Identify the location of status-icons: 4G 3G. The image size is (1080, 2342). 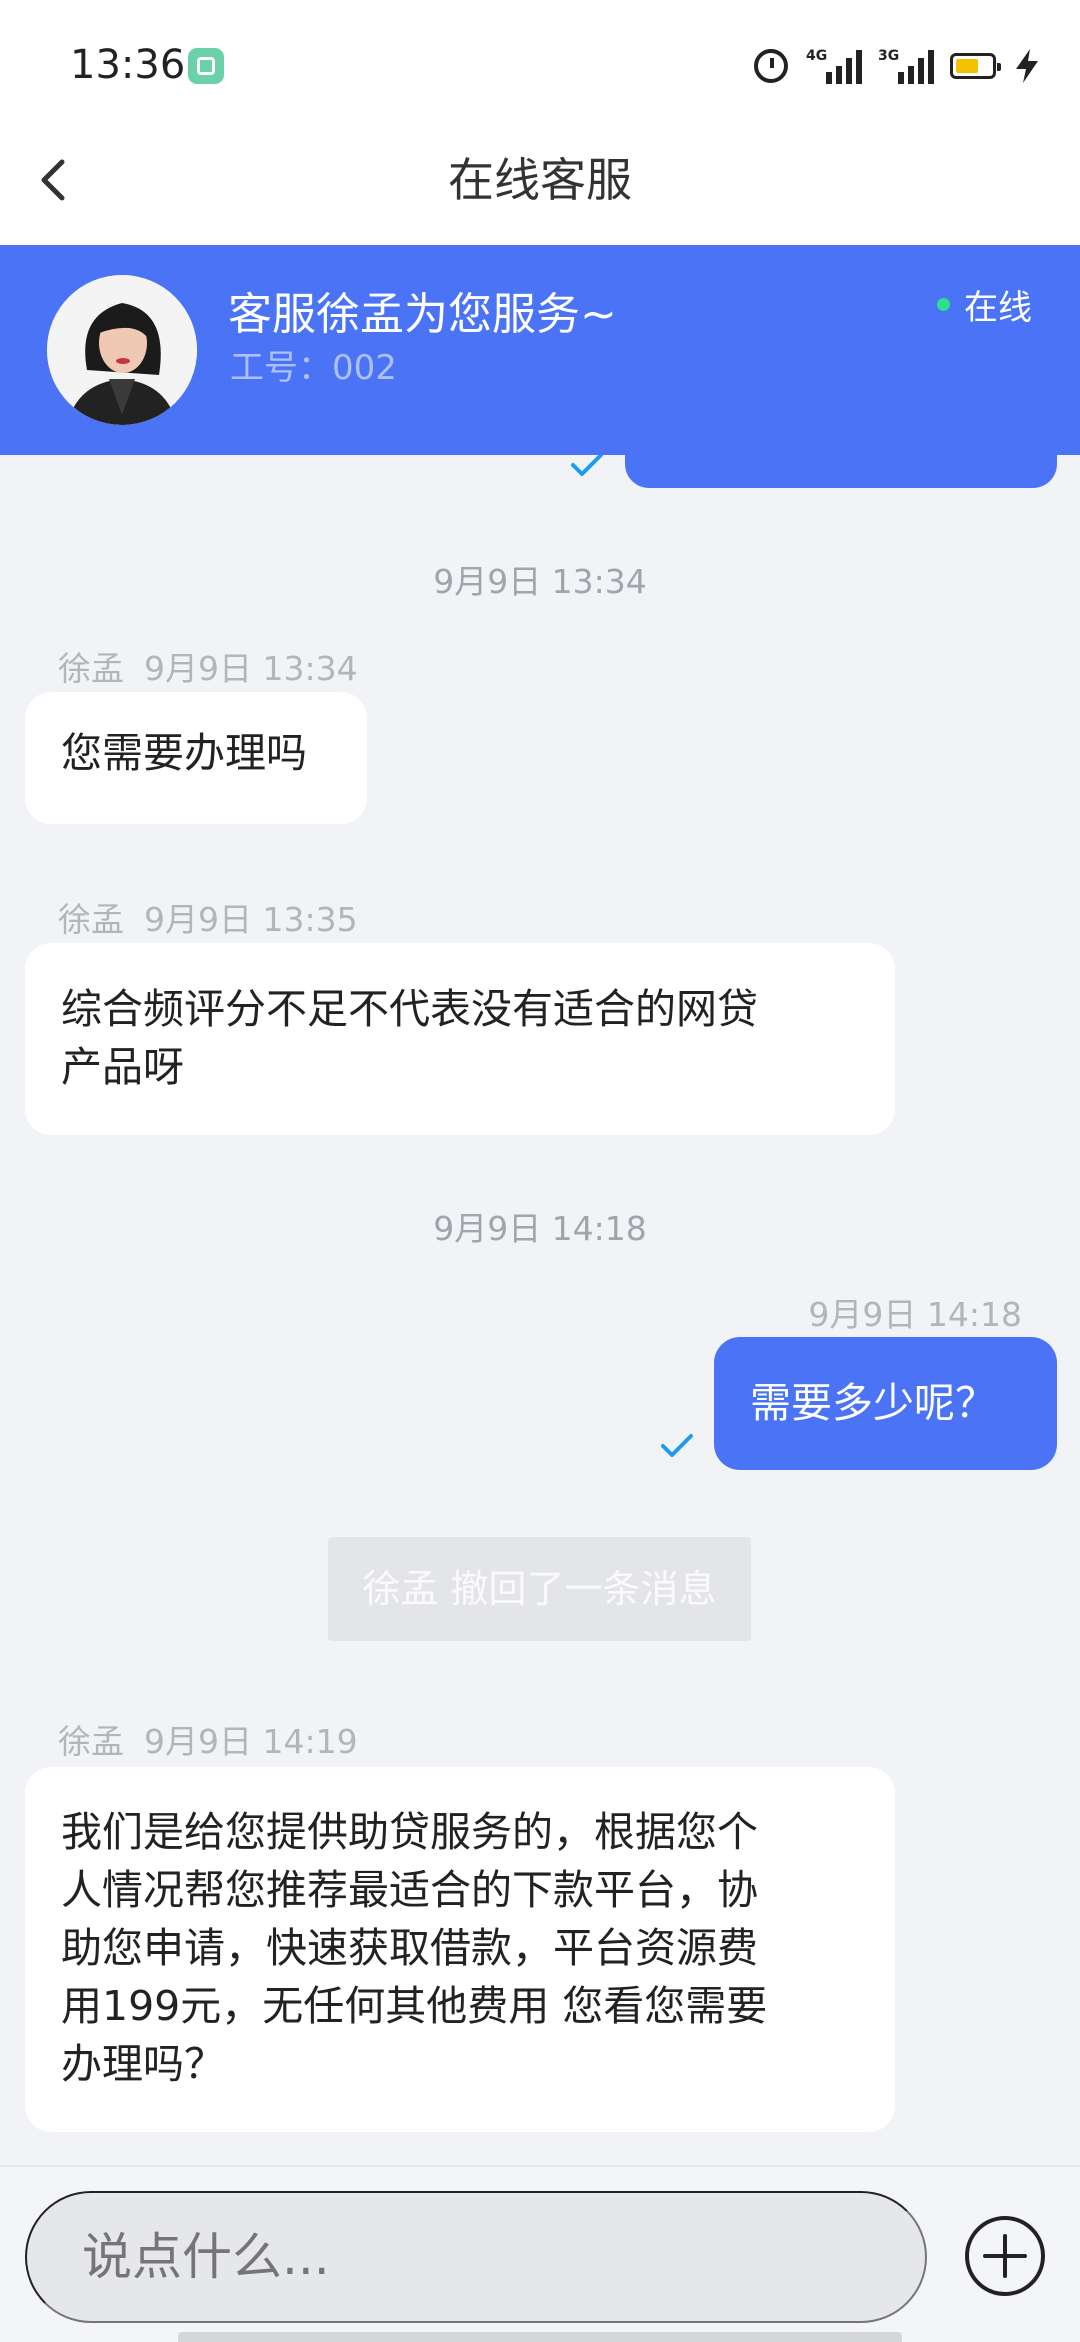
(897, 66).